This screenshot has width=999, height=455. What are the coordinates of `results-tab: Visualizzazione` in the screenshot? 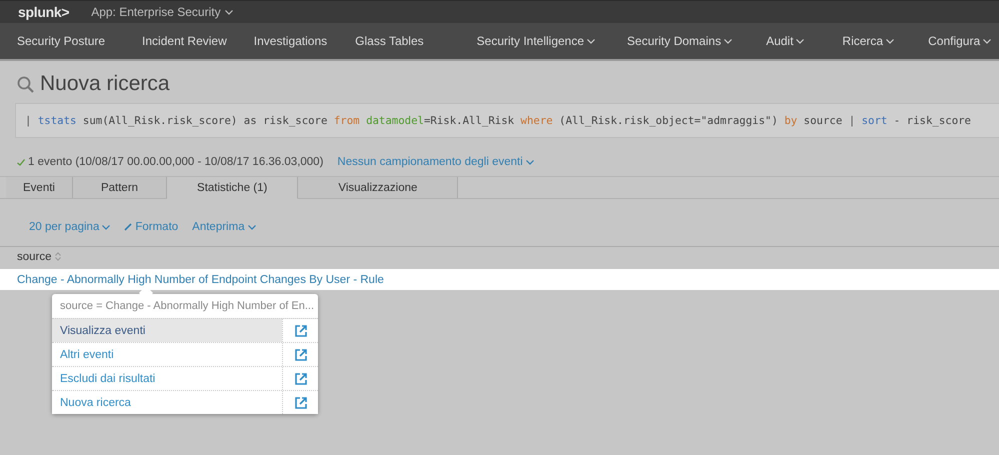 It's located at (378, 187).